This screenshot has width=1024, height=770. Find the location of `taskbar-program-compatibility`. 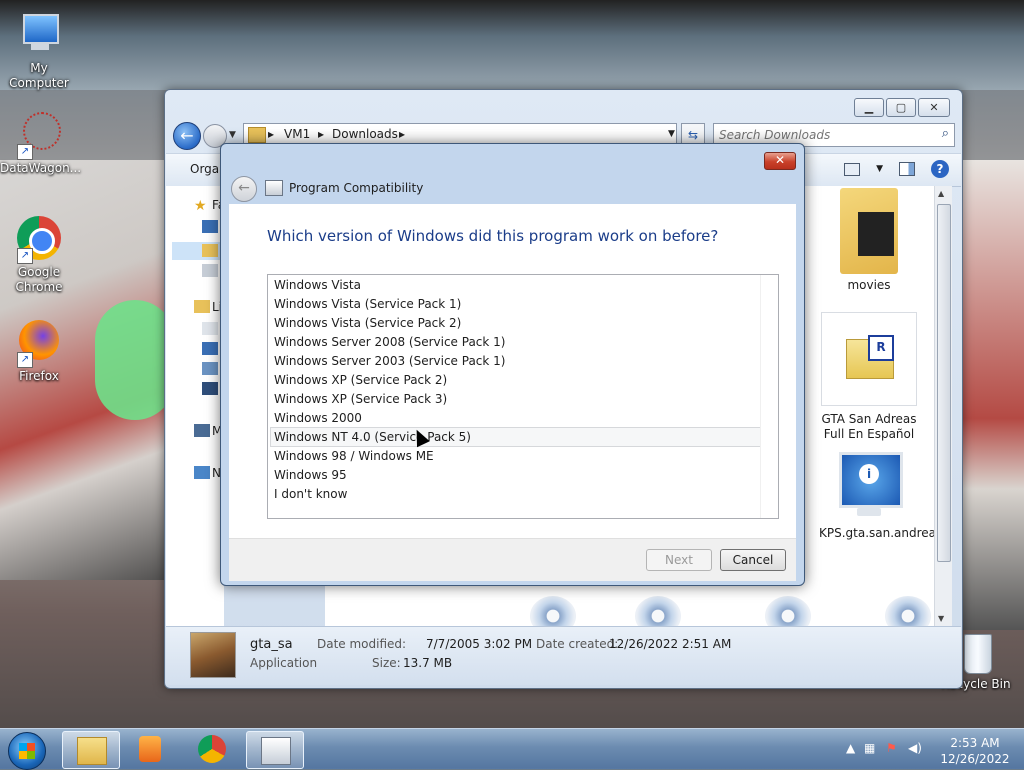

taskbar-program-compatibility is located at coordinates (275, 750).